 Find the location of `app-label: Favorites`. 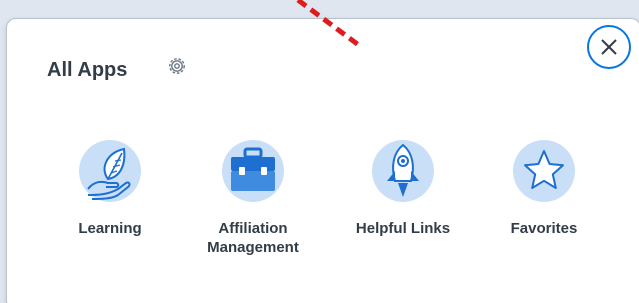

app-label: Favorites is located at coordinates (544, 228).